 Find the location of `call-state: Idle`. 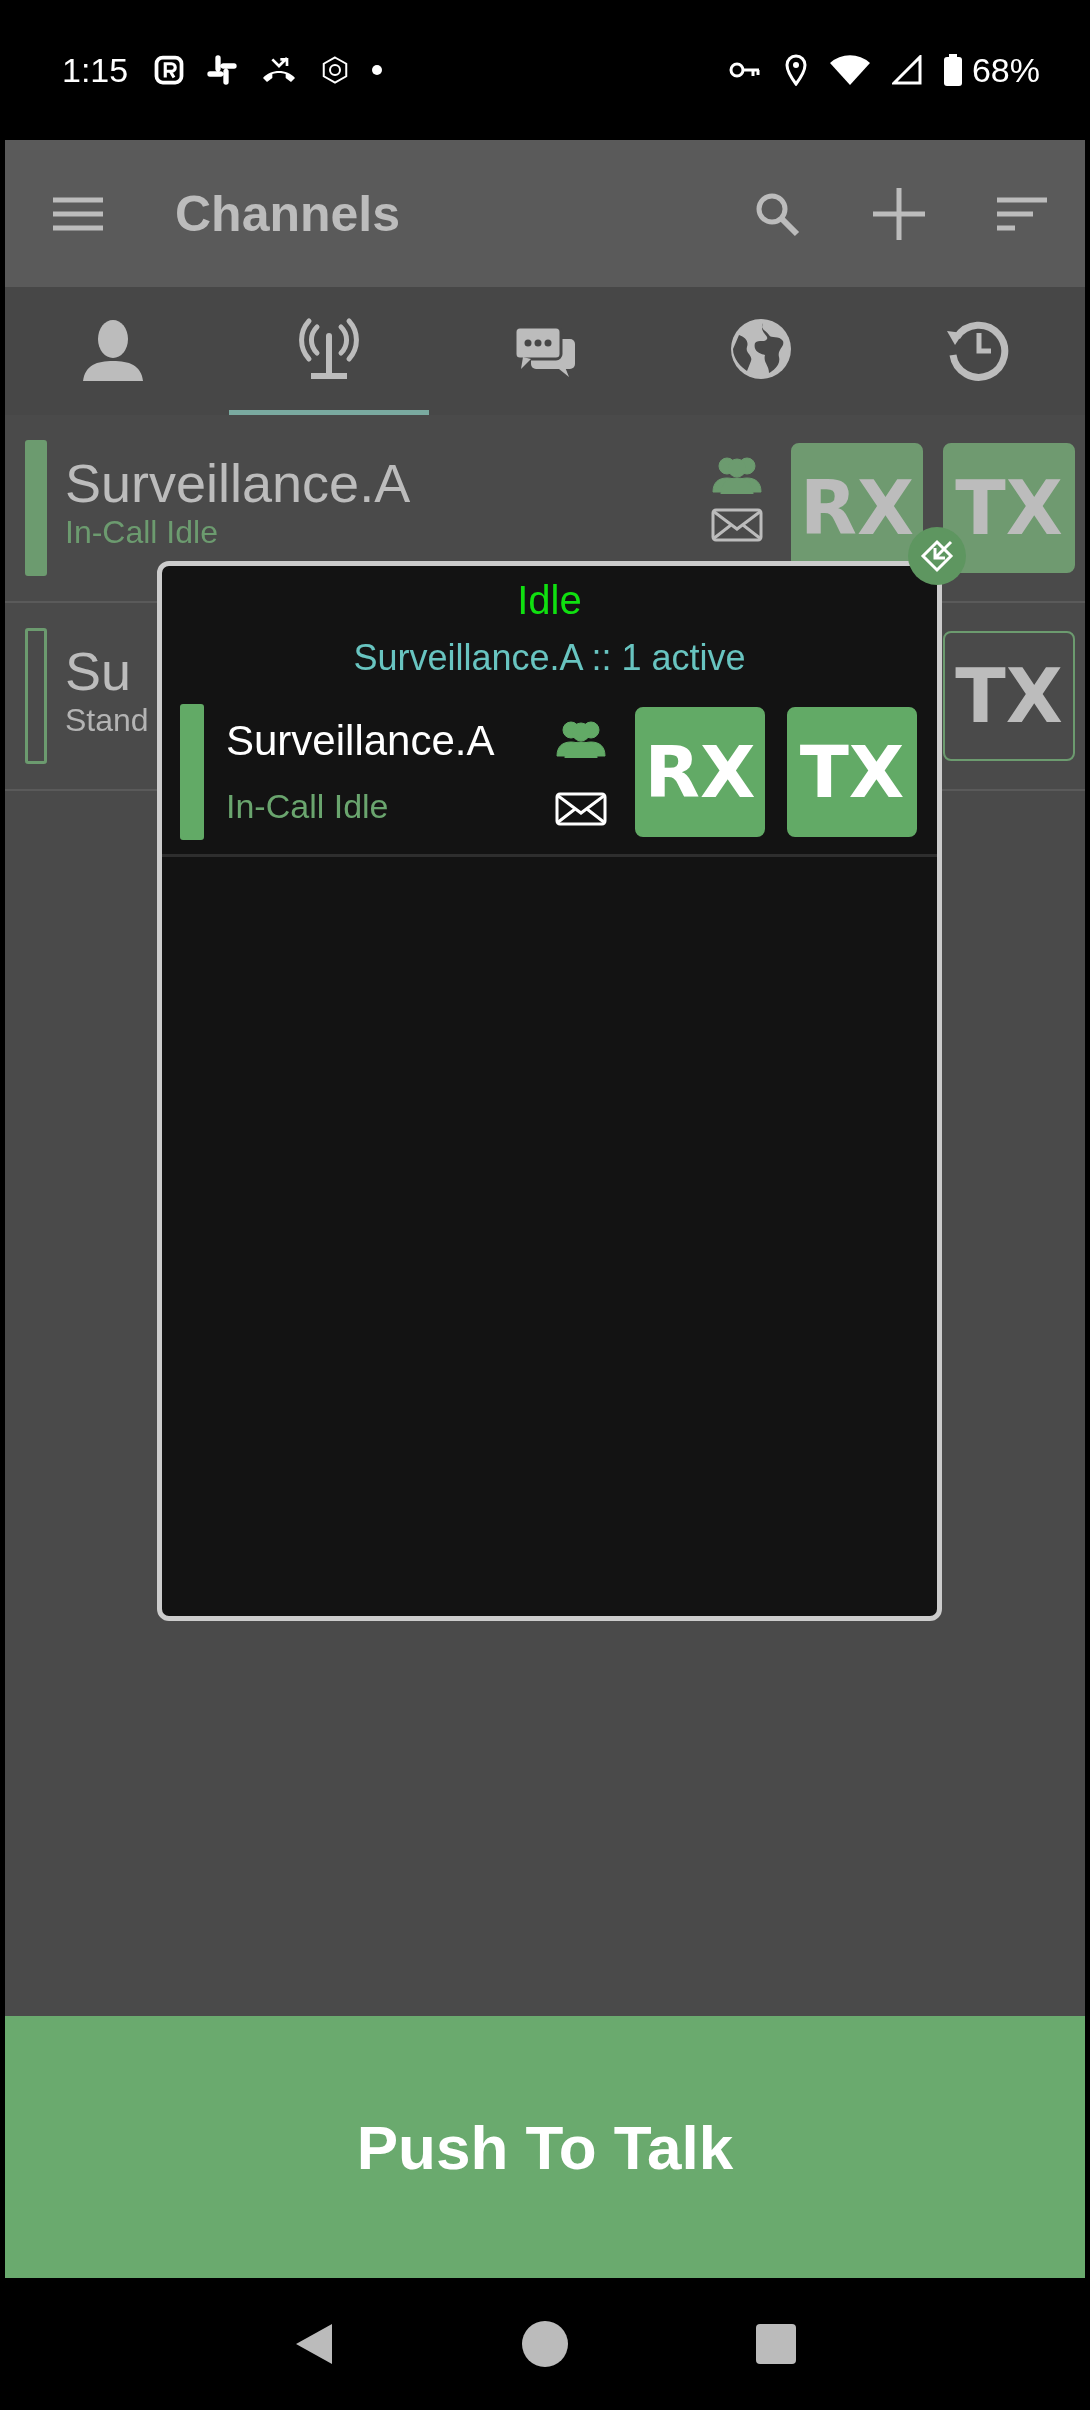

call-state: Idle is located at coordinates (549, 600).